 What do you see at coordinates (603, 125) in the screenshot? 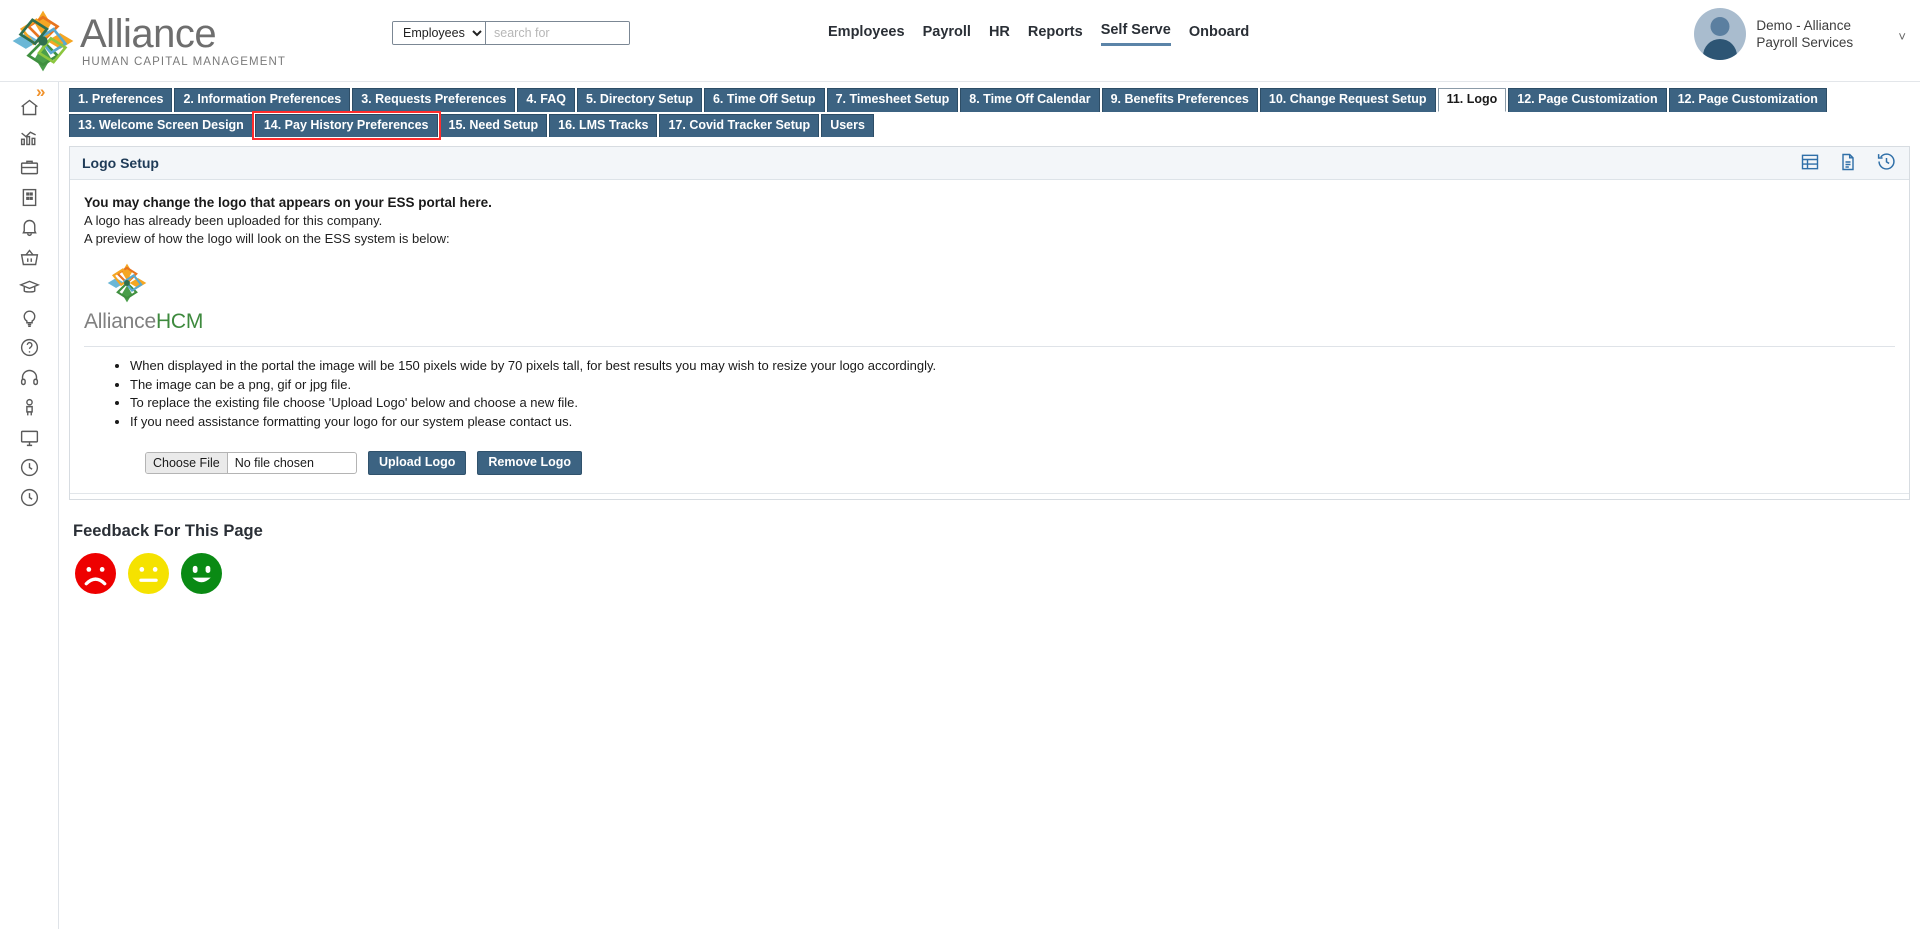
I see `tab-lms-tracks: 16. LMS Tracks` at bounding box center [603, 125].